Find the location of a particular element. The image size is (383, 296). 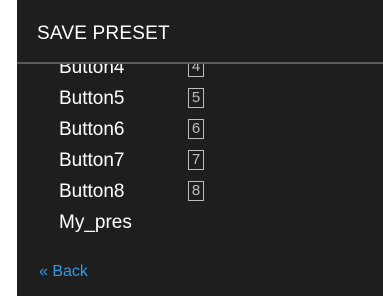

page-title: SAVE PRESET is located at coordinates (103, 33).